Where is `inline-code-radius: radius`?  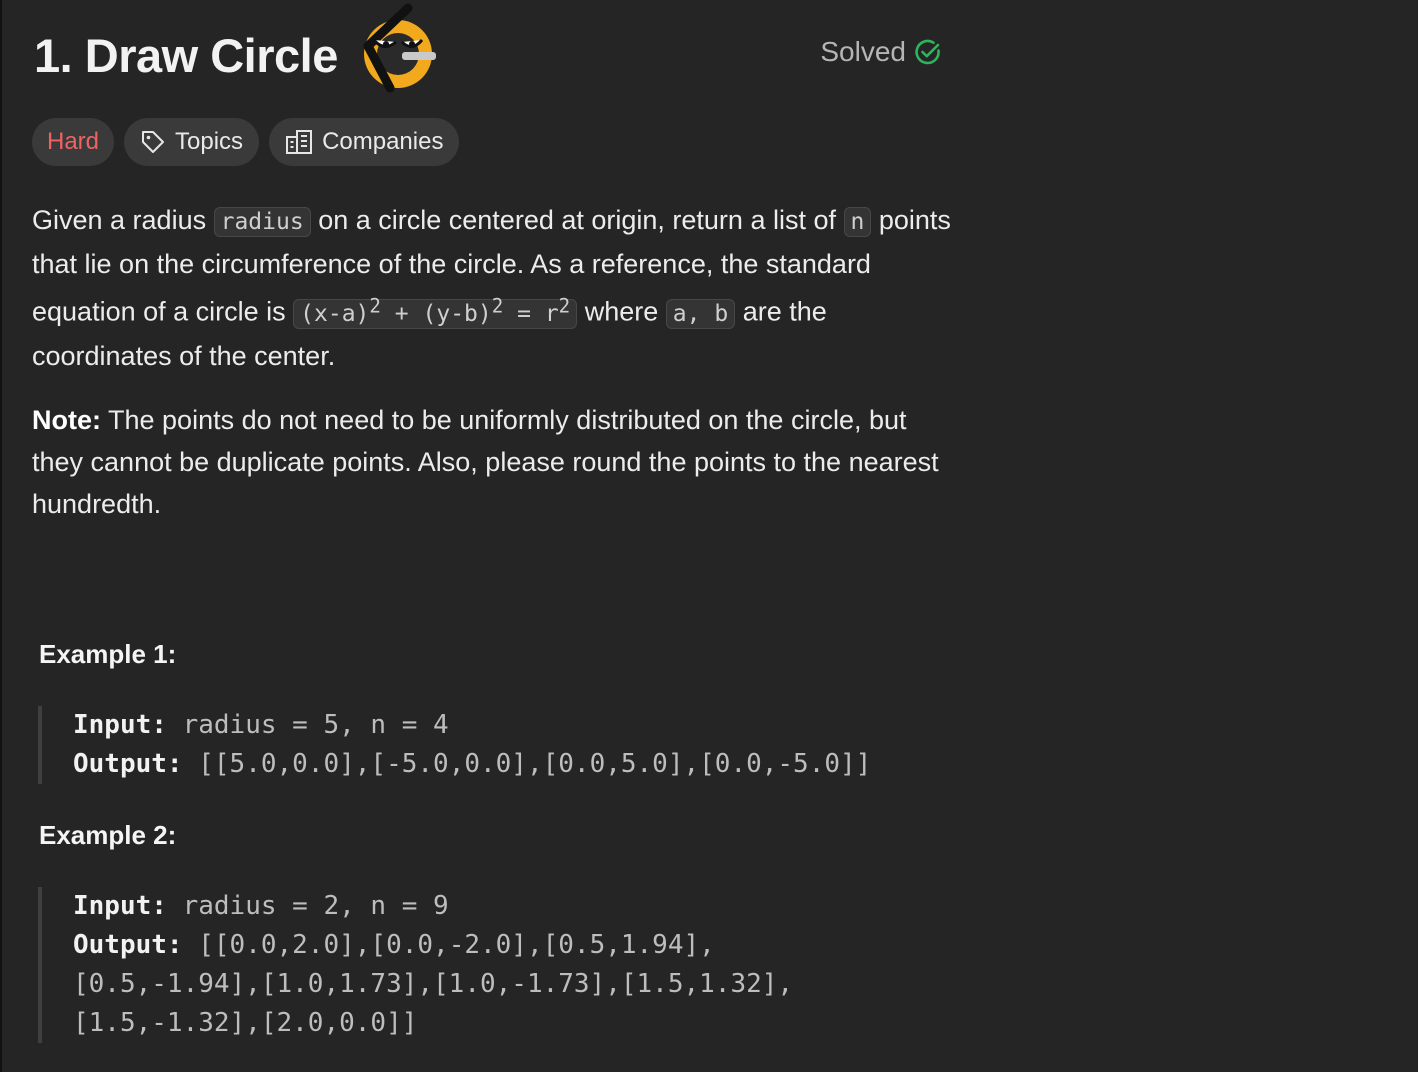 inline-code-radius: radius is located at coordinates (262, 222).